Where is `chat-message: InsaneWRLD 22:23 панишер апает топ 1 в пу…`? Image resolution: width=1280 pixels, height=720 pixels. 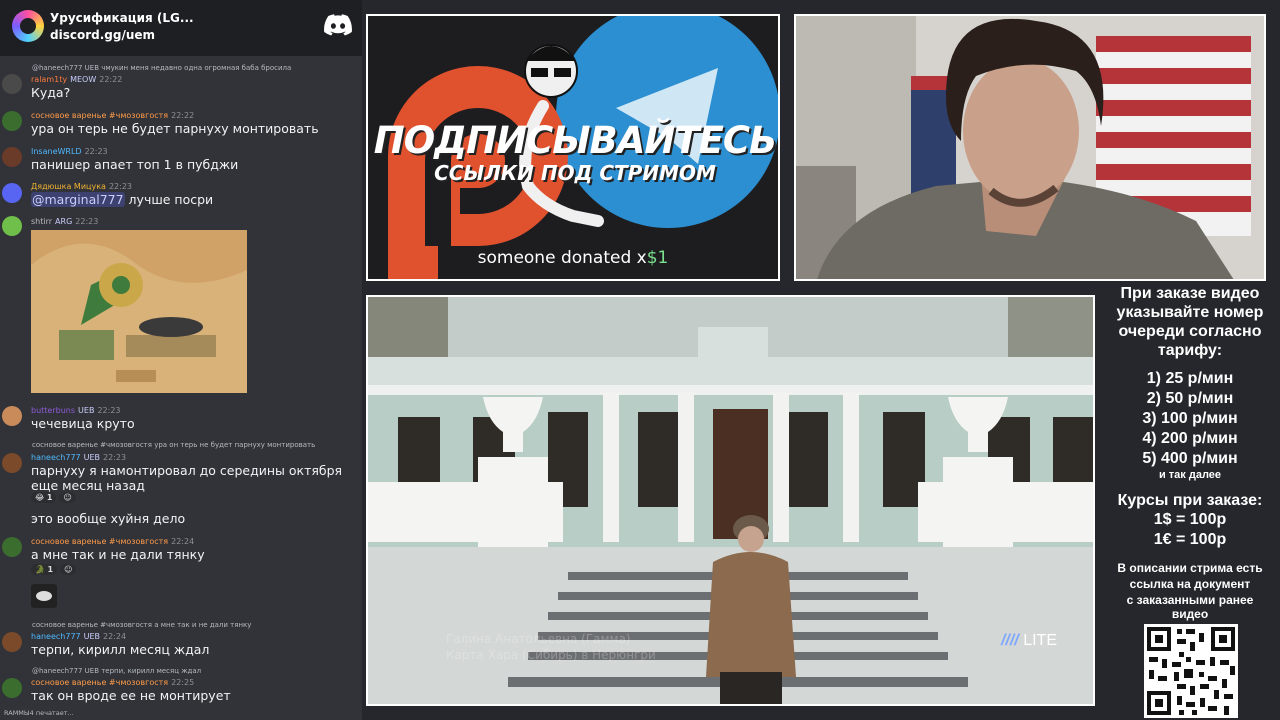 chat-message: InsaneWRLD 22:23 панишер апает топ 1 в пу… is located at coordinates (181, 159).